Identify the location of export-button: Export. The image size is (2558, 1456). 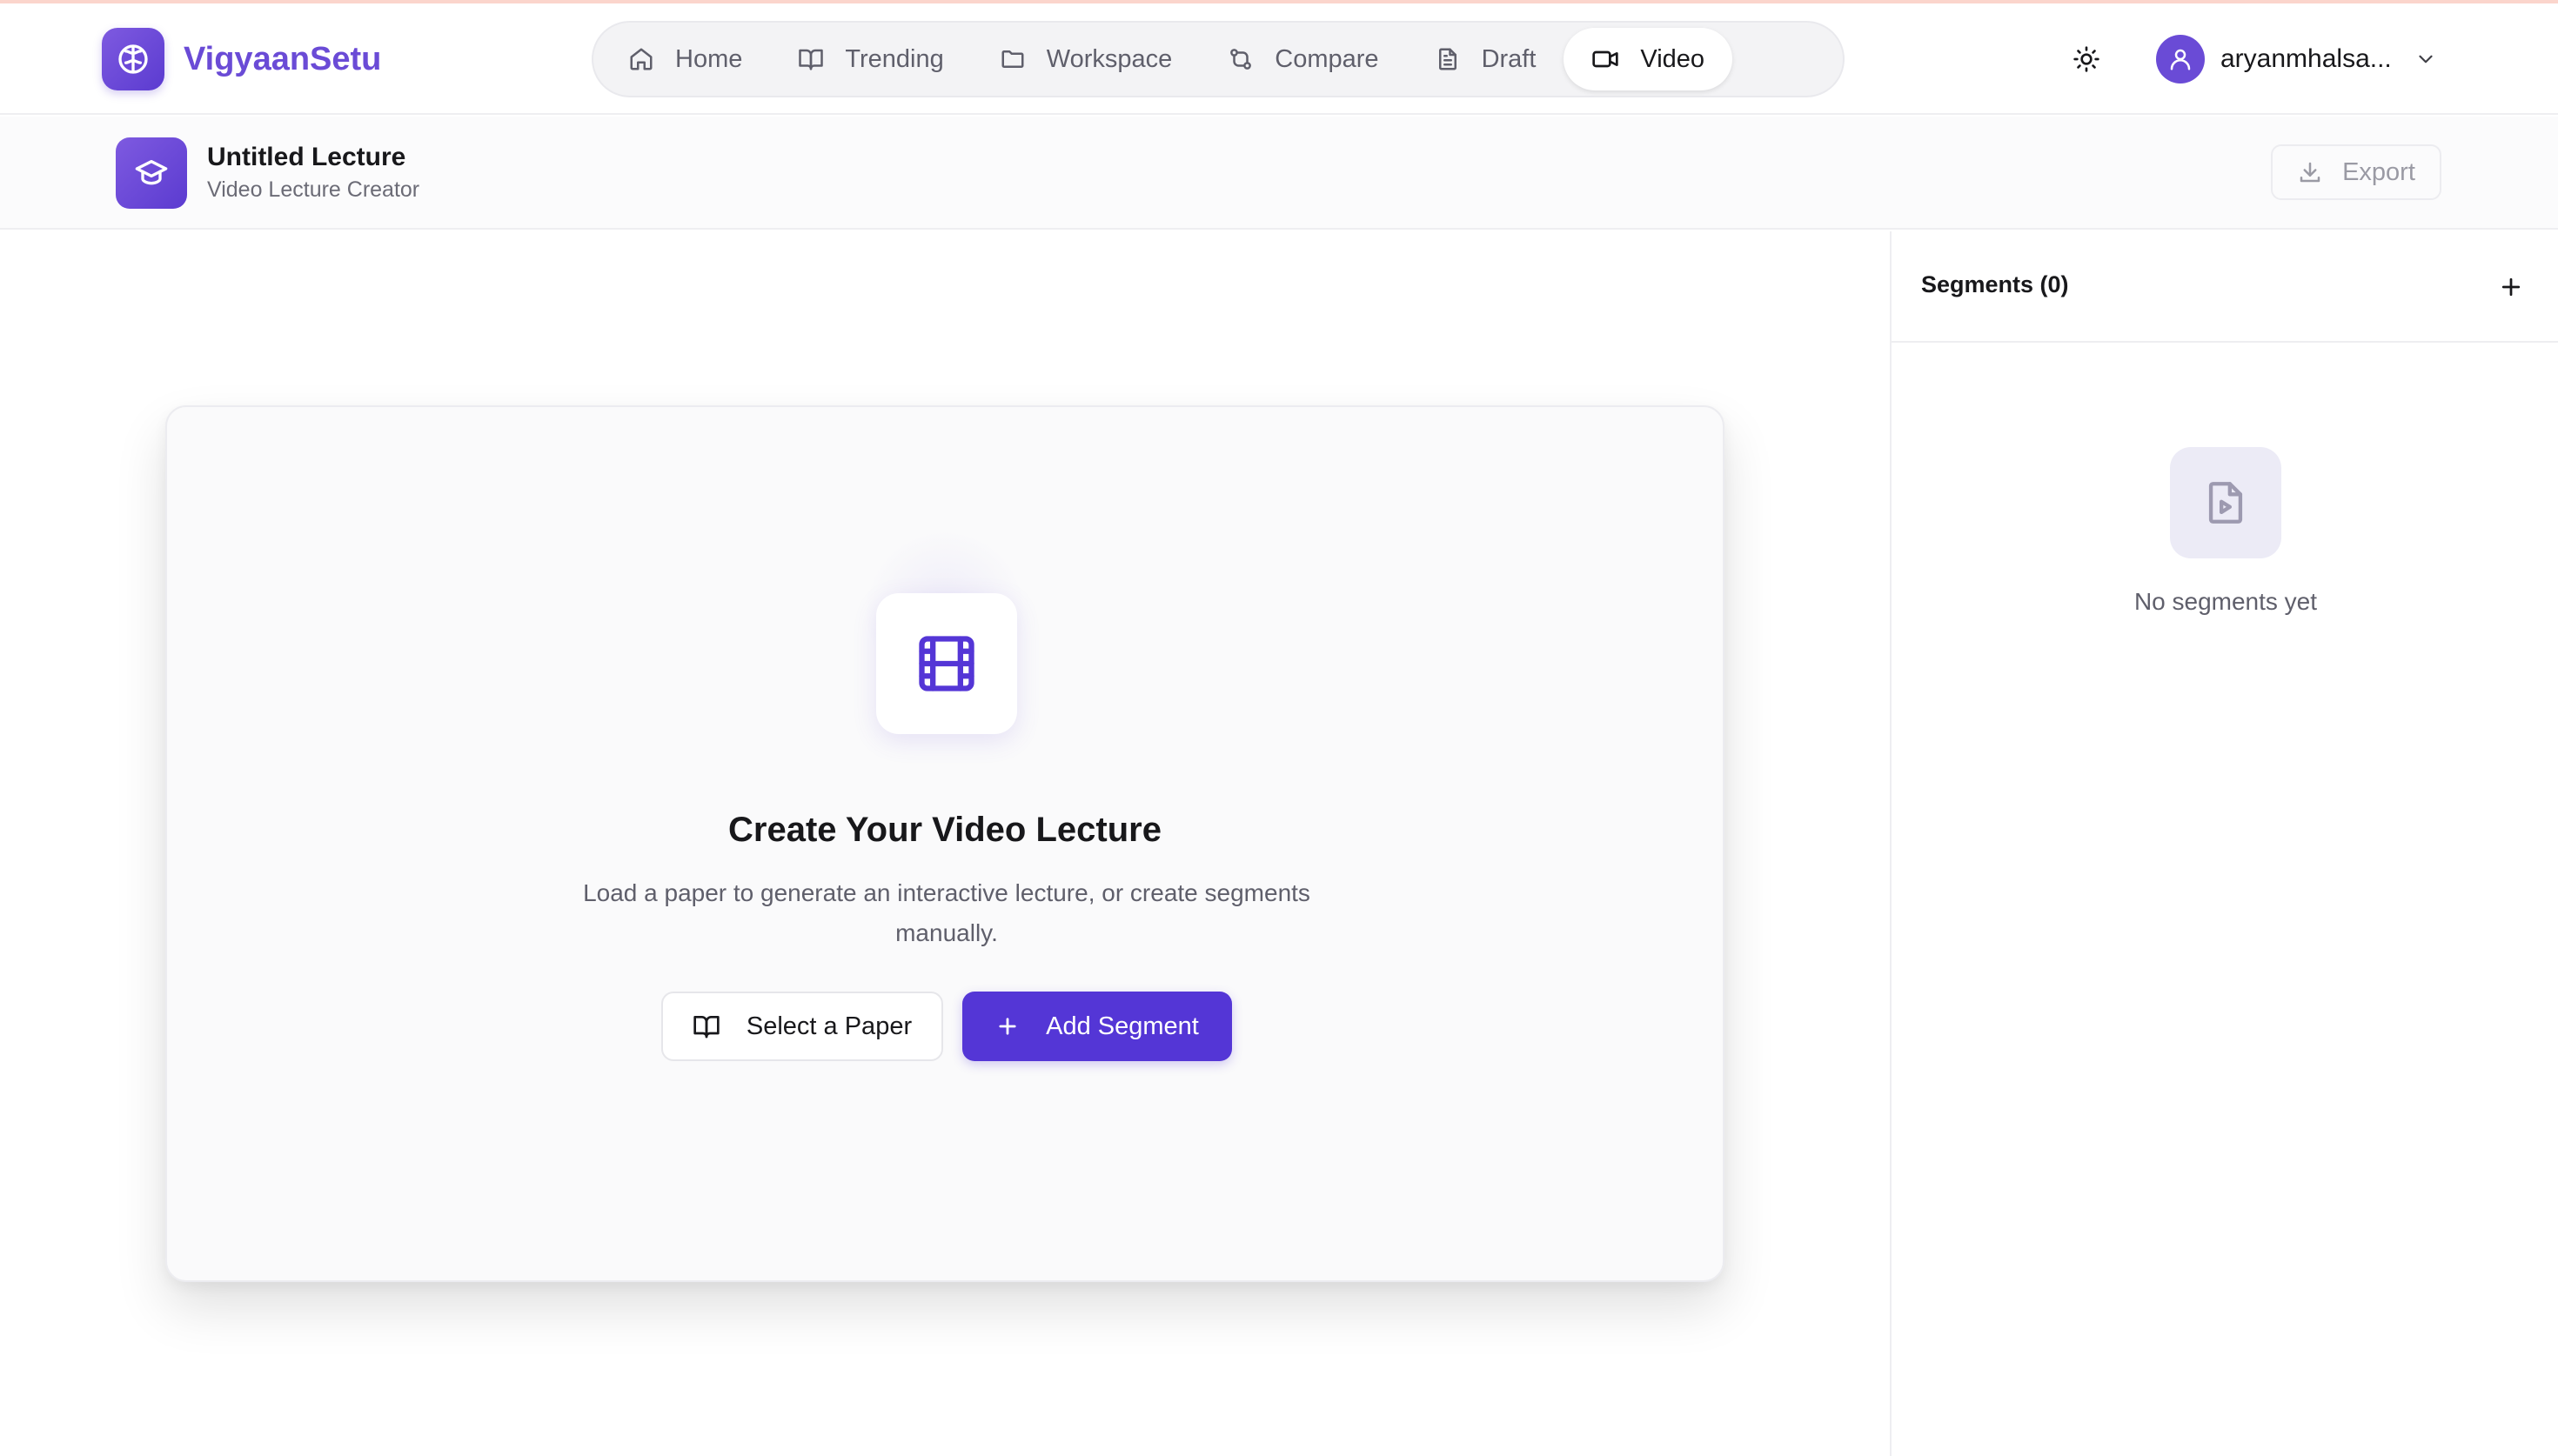
(2356, 172).